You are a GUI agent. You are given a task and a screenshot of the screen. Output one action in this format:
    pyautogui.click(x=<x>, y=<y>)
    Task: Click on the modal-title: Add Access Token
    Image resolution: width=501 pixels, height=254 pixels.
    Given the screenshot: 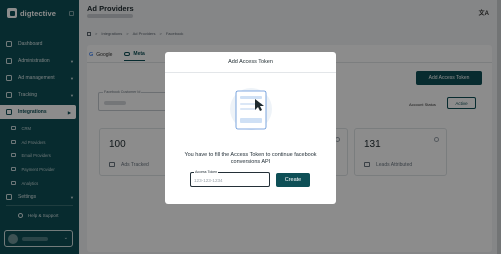 What is the action you would take?
    pyautogui.click(x=250, y=62)
    